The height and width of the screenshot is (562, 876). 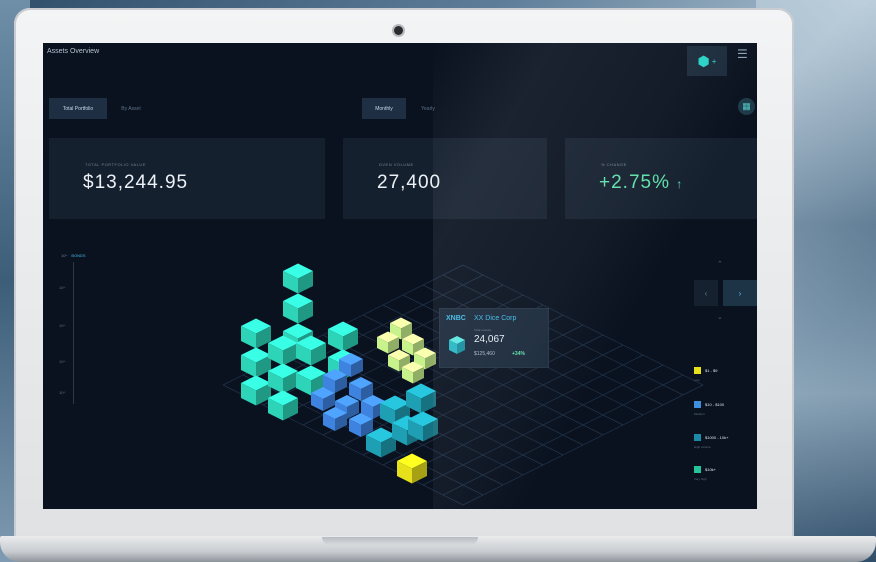 I want to click on chevron-left-icon: ‹, so click(x=706, y=293).